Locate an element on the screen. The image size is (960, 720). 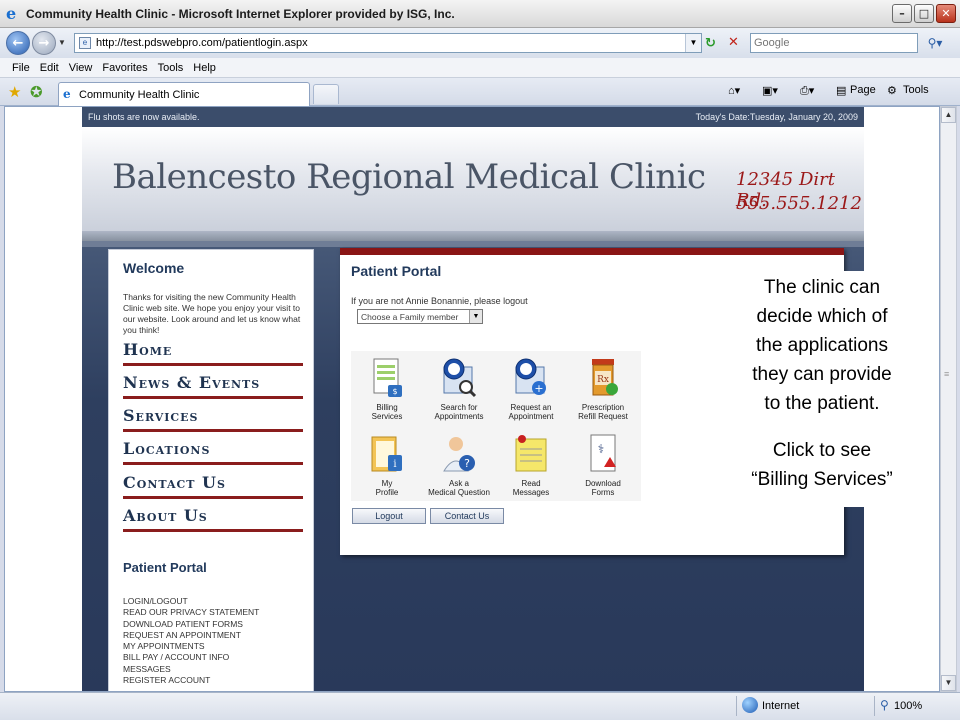
link-privacy-statement: READ OUR PRIVACY STATEMENT is located at coordinates (191, 612).